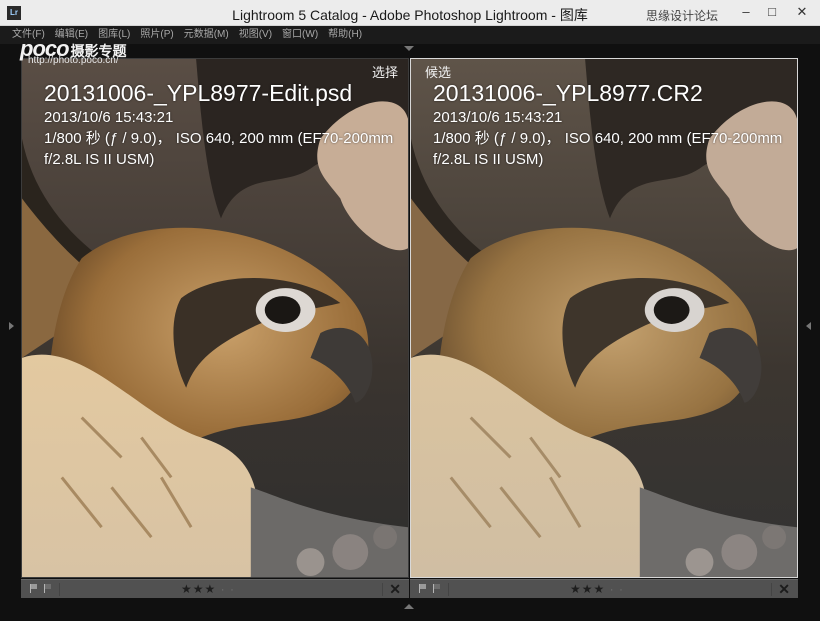  Describe the element at coordinates (784, 589) in the screenshot. I see `close-candidate-button: ✕` at that location.